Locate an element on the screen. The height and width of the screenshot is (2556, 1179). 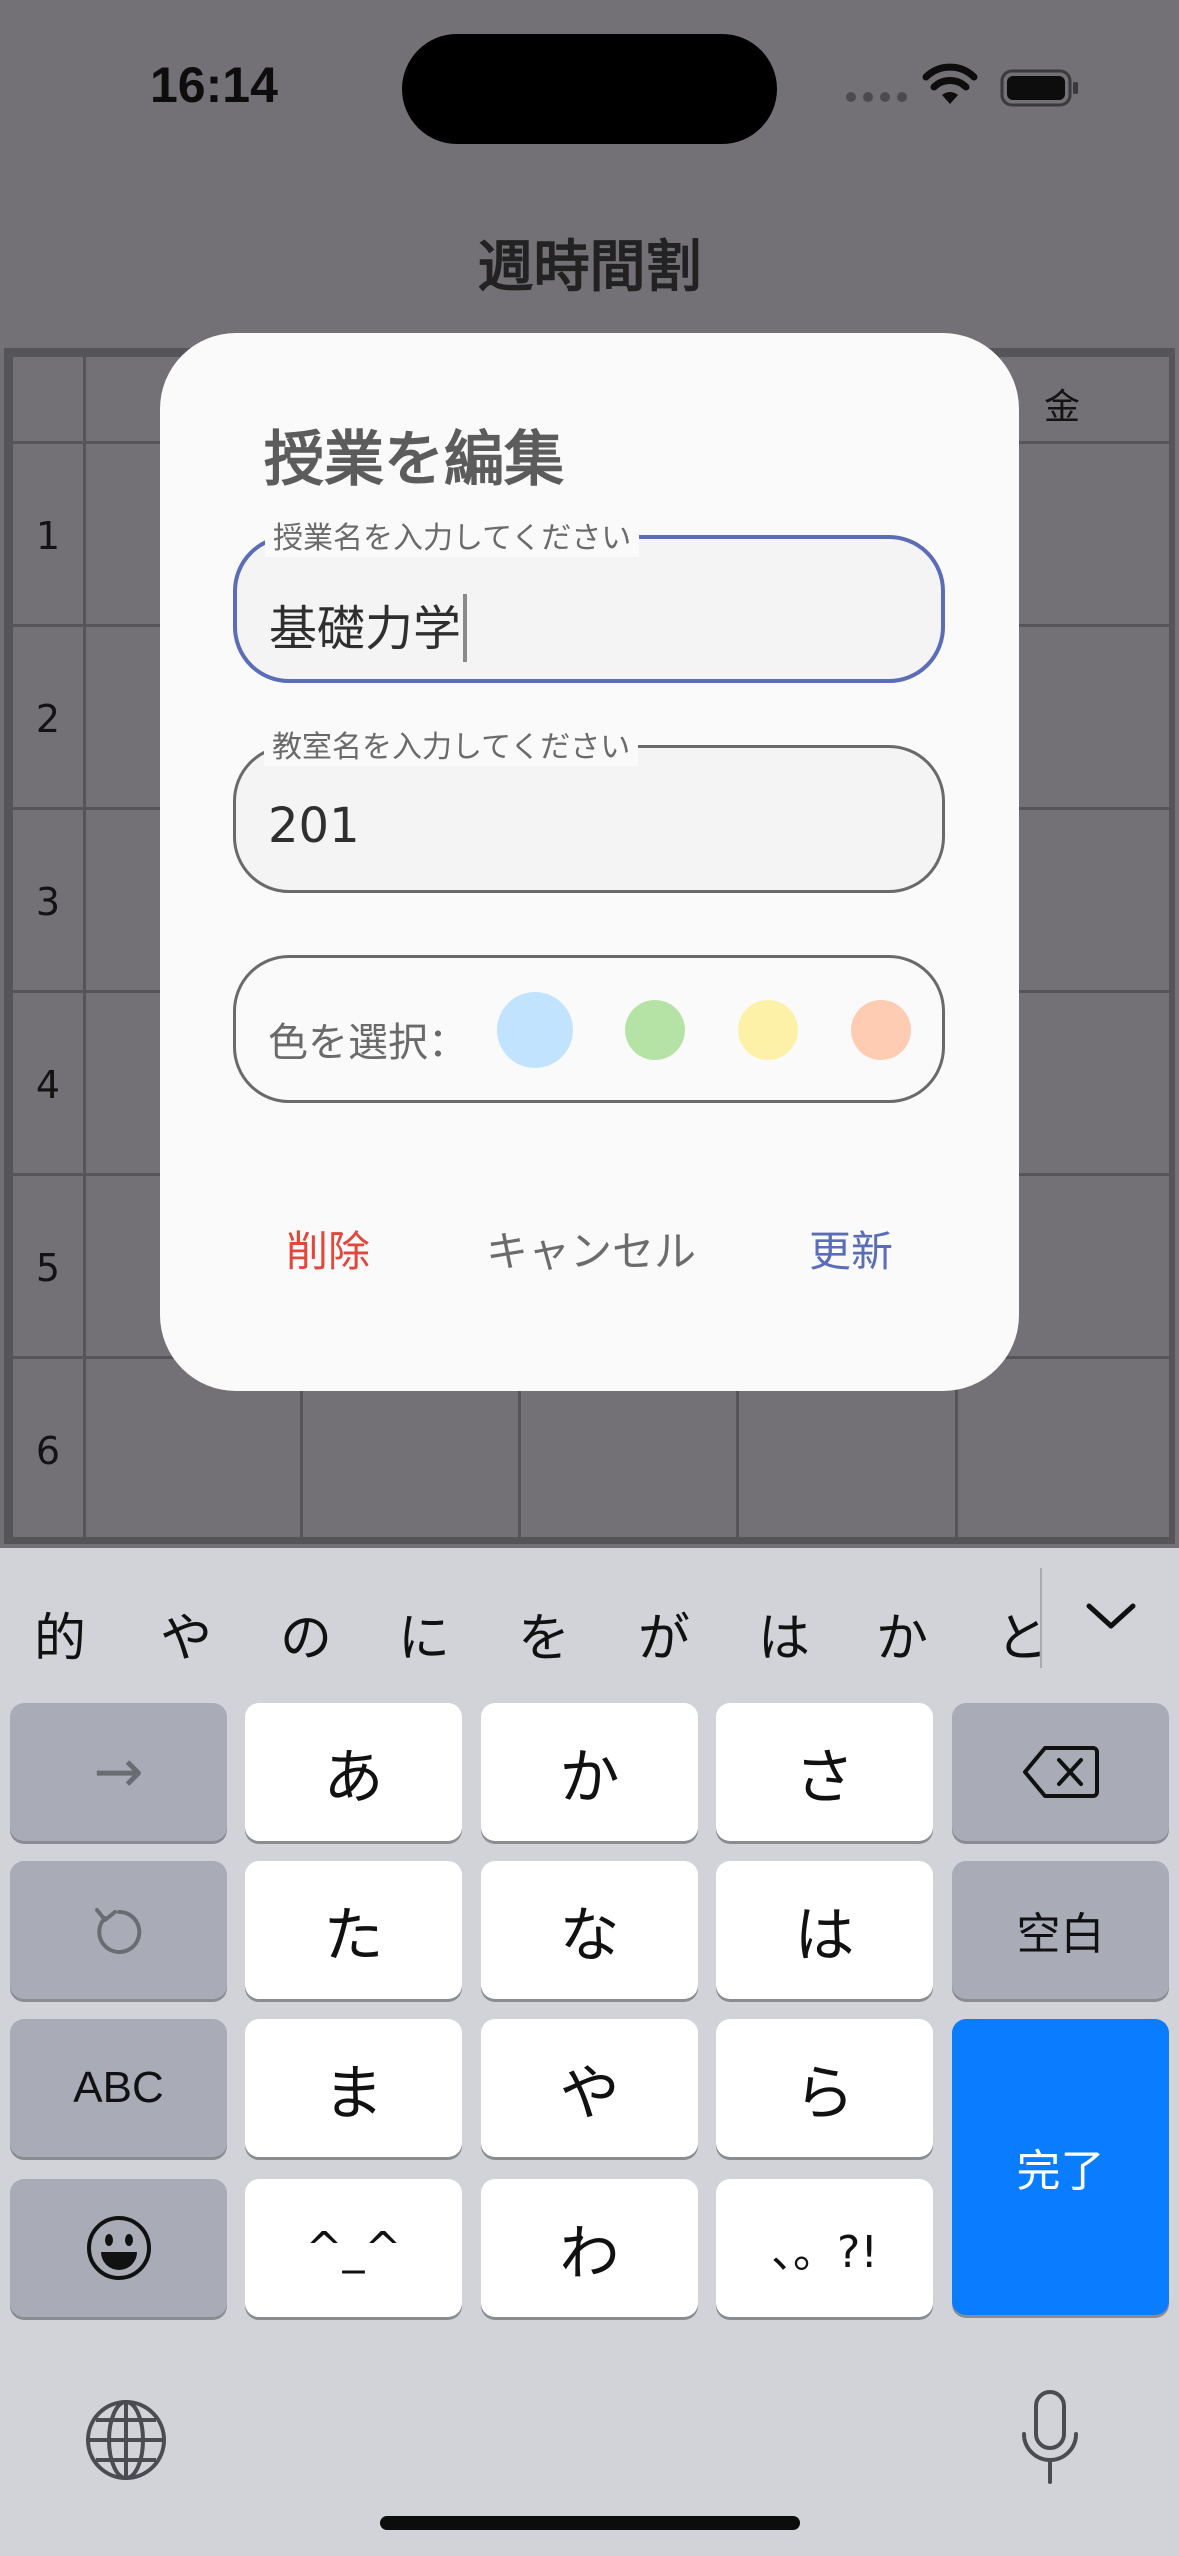
emoji-key is located at coordinates (118, 2248).